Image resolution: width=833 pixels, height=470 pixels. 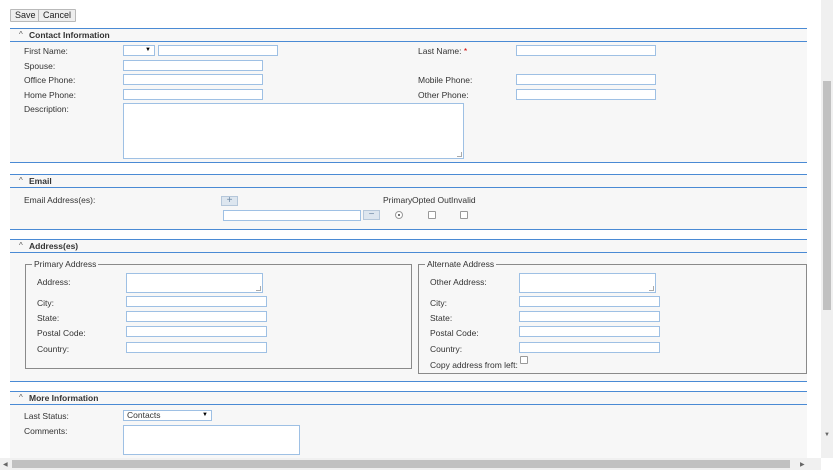 What do you see at coordinates (193, 79) in the screenshot?
I see `office-phone-input` at bounding box center [193, 79].